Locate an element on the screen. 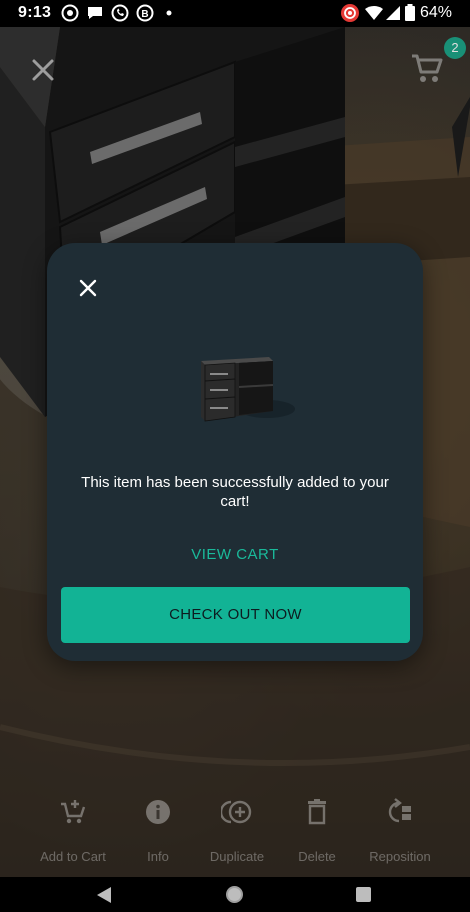  recents-icon is located at coordinates (363, 894).